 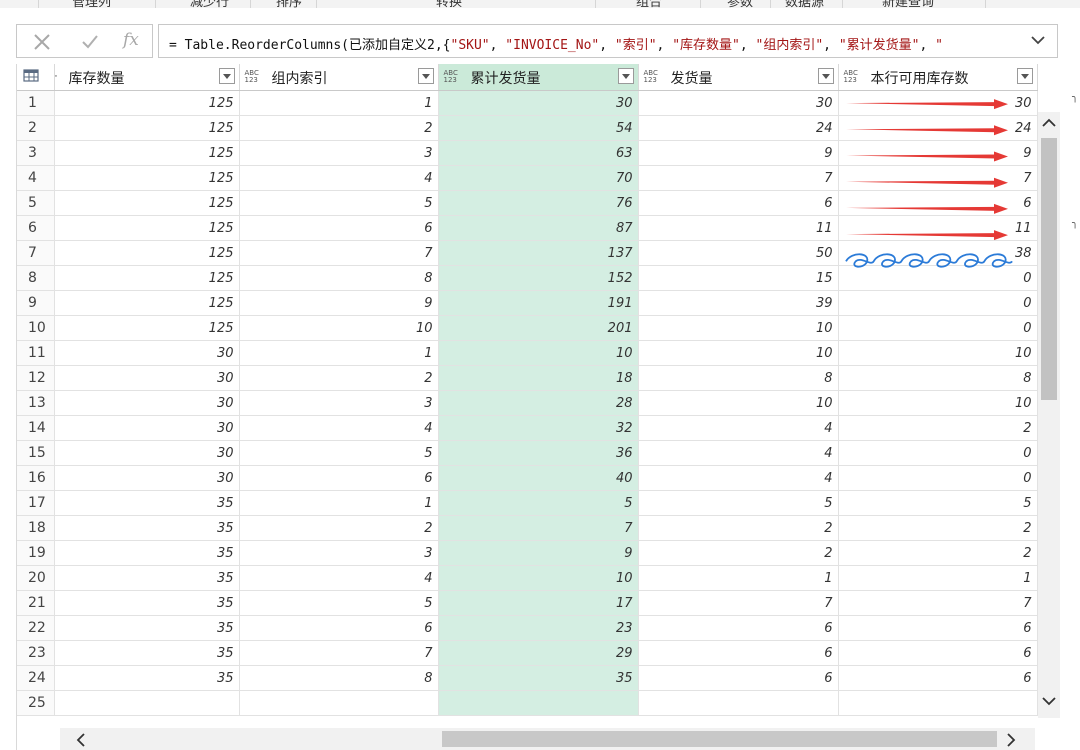 I want to click on table-row: 18 35 2 7 2 2, so click(x=527, y=528).